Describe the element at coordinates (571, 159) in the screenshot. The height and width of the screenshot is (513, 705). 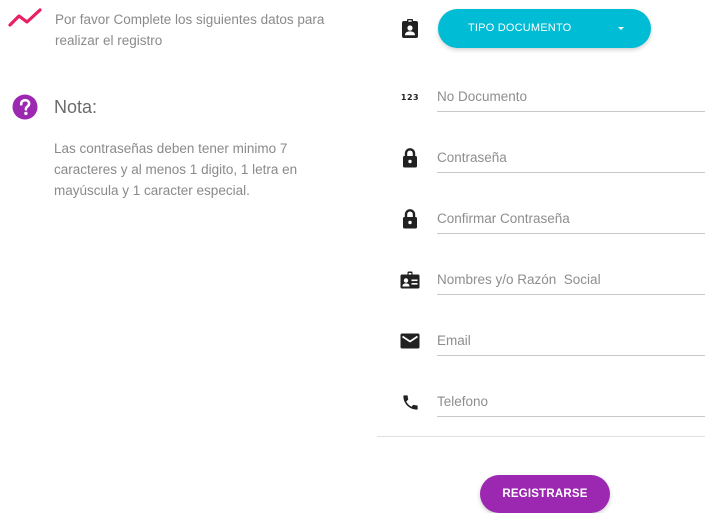
I see `password-input: Contraseña` at that location.